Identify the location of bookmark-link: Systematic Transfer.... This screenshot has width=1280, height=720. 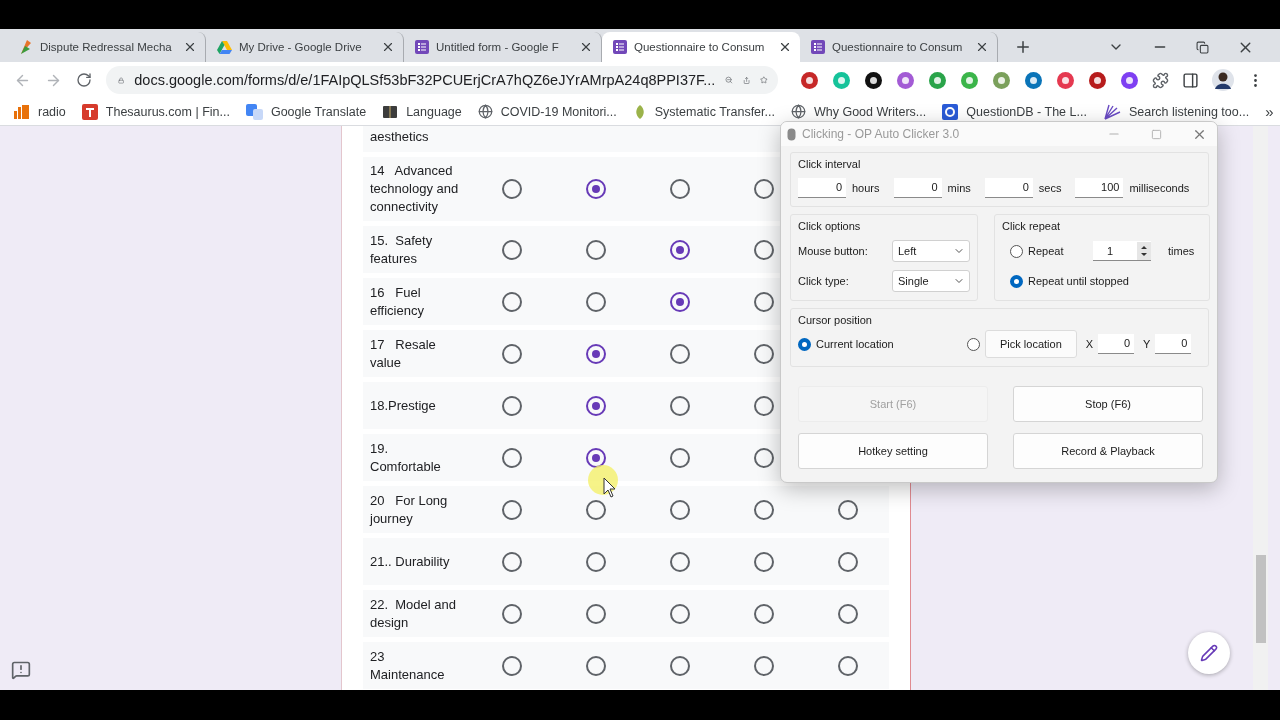
(714, 111).